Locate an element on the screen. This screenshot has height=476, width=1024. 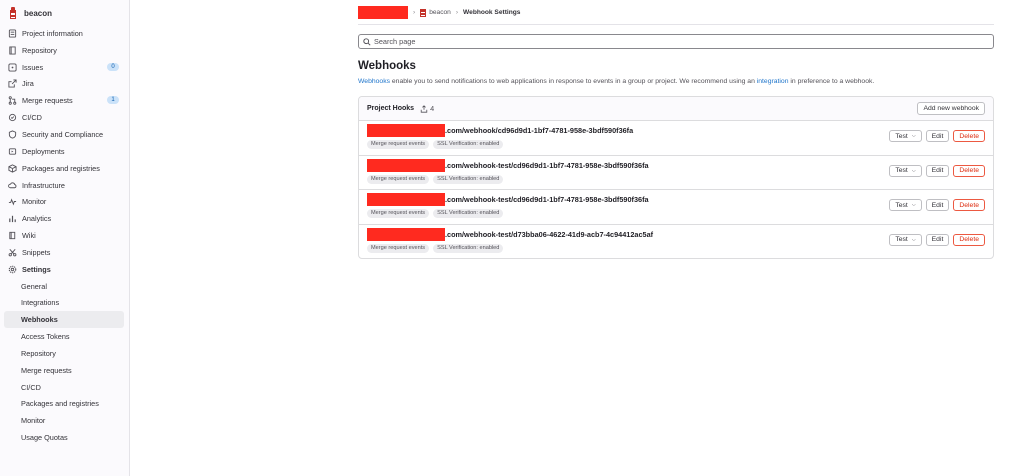
sidebar-item-infrastructure: Infrastructure is located at coordinates (64, 185).